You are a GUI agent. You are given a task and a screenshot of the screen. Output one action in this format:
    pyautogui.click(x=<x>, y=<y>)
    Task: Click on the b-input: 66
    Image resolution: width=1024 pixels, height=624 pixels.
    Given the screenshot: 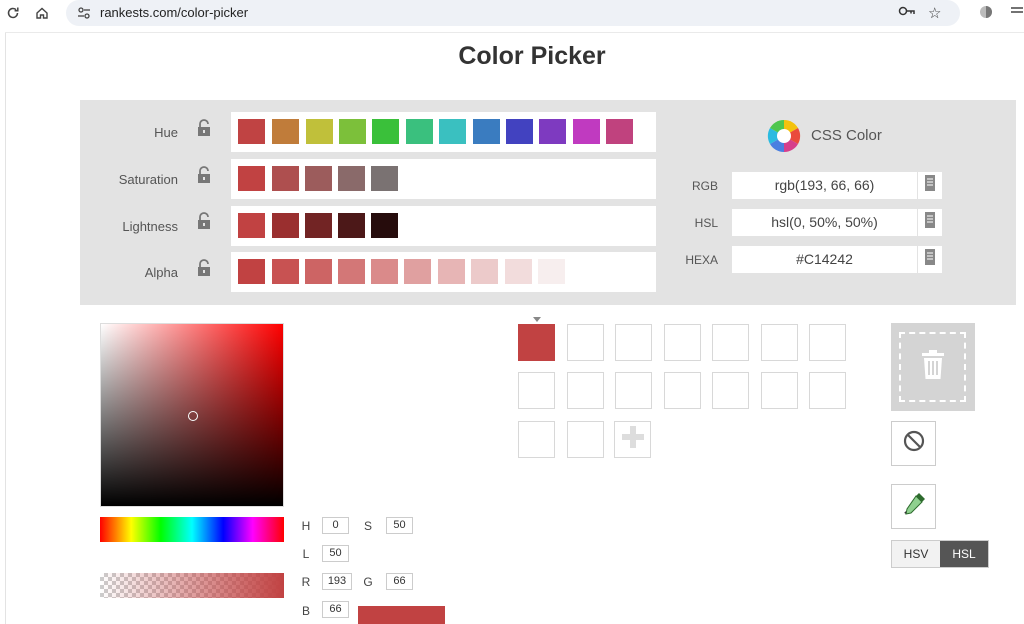 What is the action you would take?
    pyautogui.click(x=335, y=609)
    